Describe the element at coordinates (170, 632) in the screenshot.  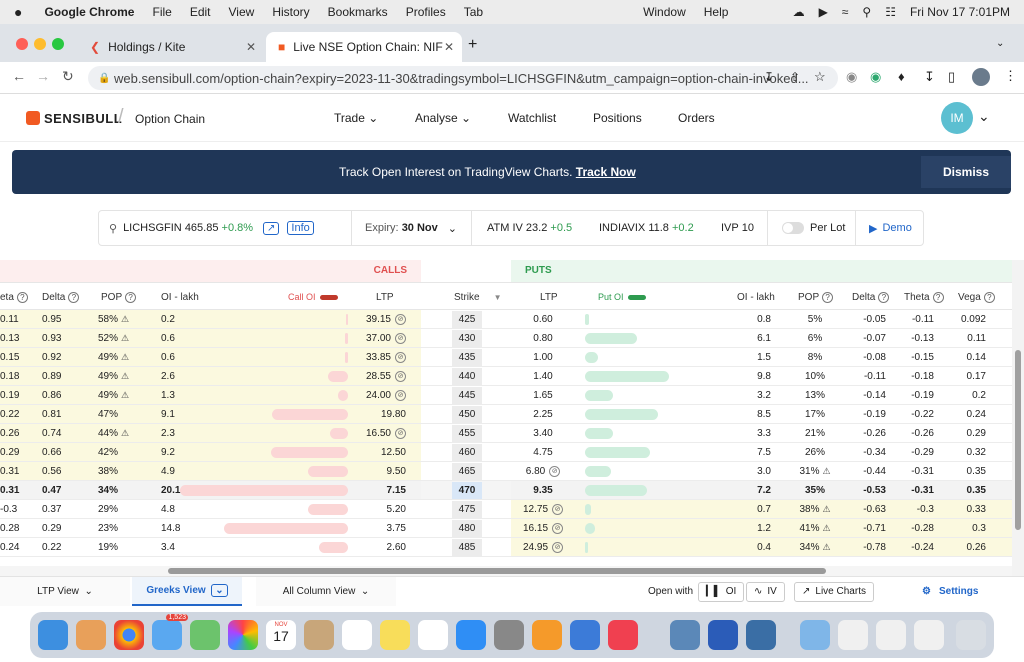
I see `mail-icon: 1,523` at that location.